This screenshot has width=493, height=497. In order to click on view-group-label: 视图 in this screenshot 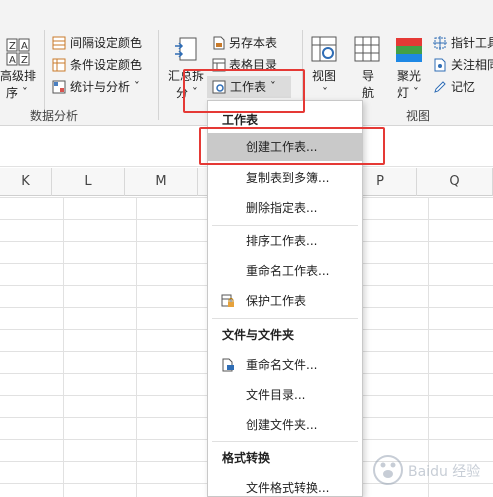, I will do `click(418, 116)`.